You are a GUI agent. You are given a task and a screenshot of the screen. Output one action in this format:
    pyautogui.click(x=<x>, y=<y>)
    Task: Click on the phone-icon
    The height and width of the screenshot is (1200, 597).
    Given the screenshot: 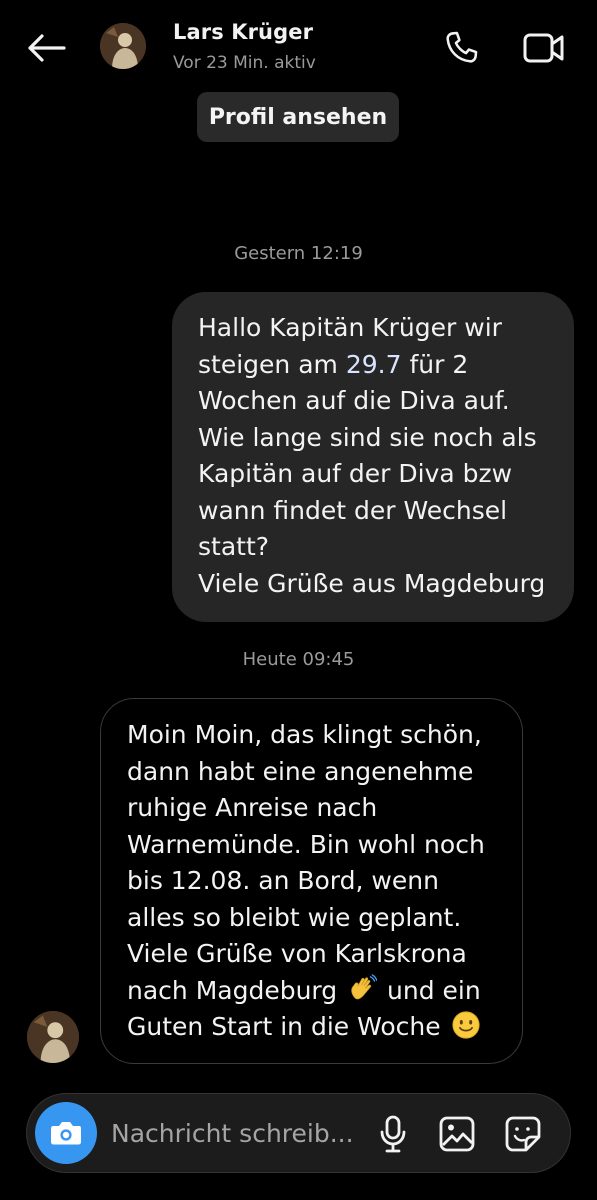 What is the action you would take?
    pyautogui.click(x=462, y=47)
    